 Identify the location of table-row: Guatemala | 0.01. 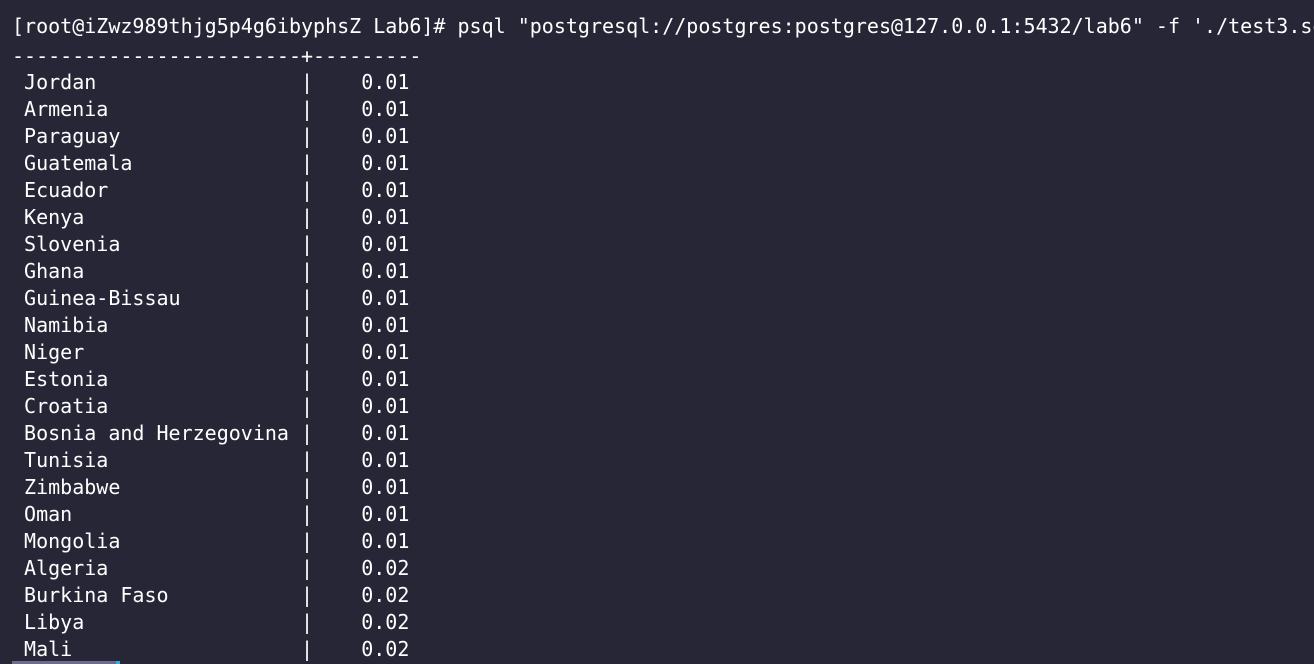
(211, 163).